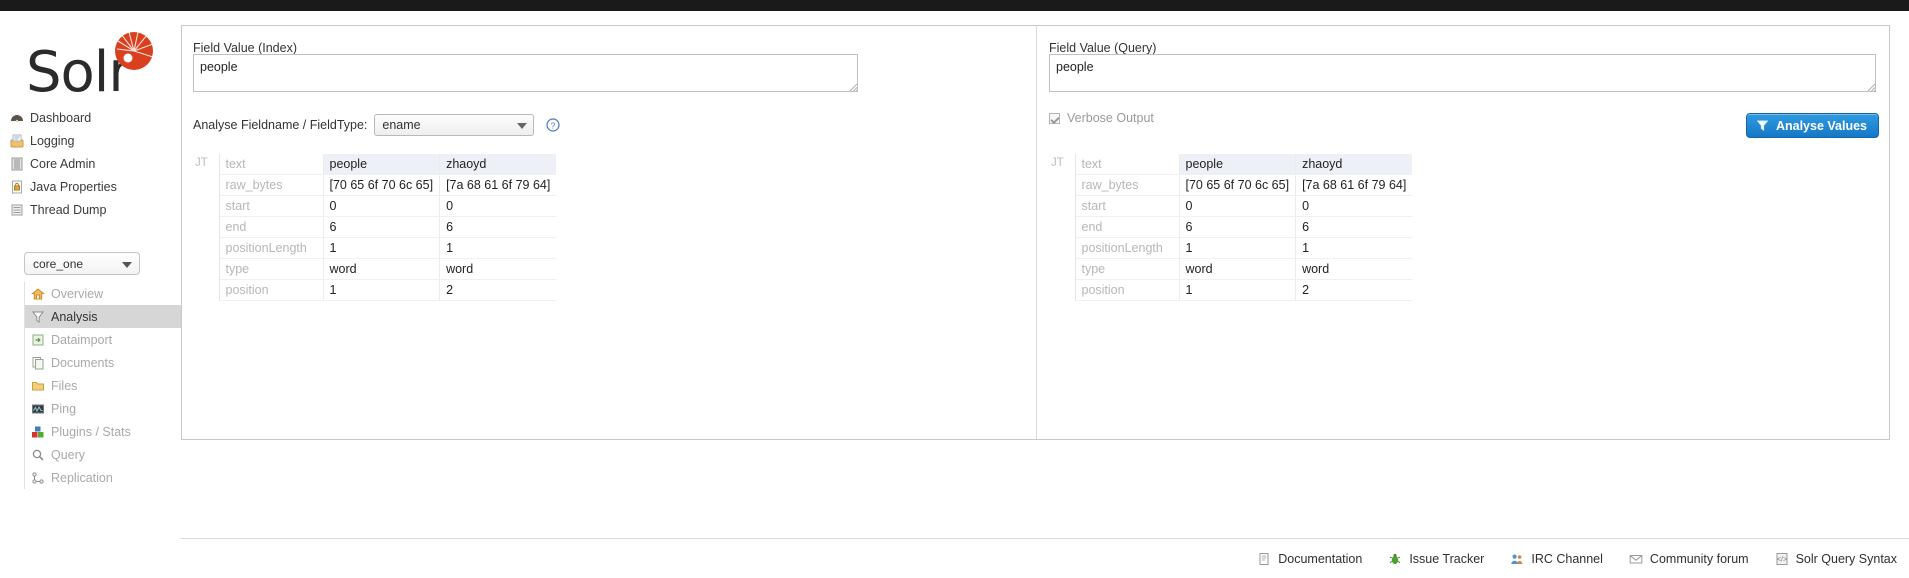  What do you see at coordinates (1320, 558) in the screenshot?
I see `footer-link-label: Documentation` at bounding box center [1320, 558].